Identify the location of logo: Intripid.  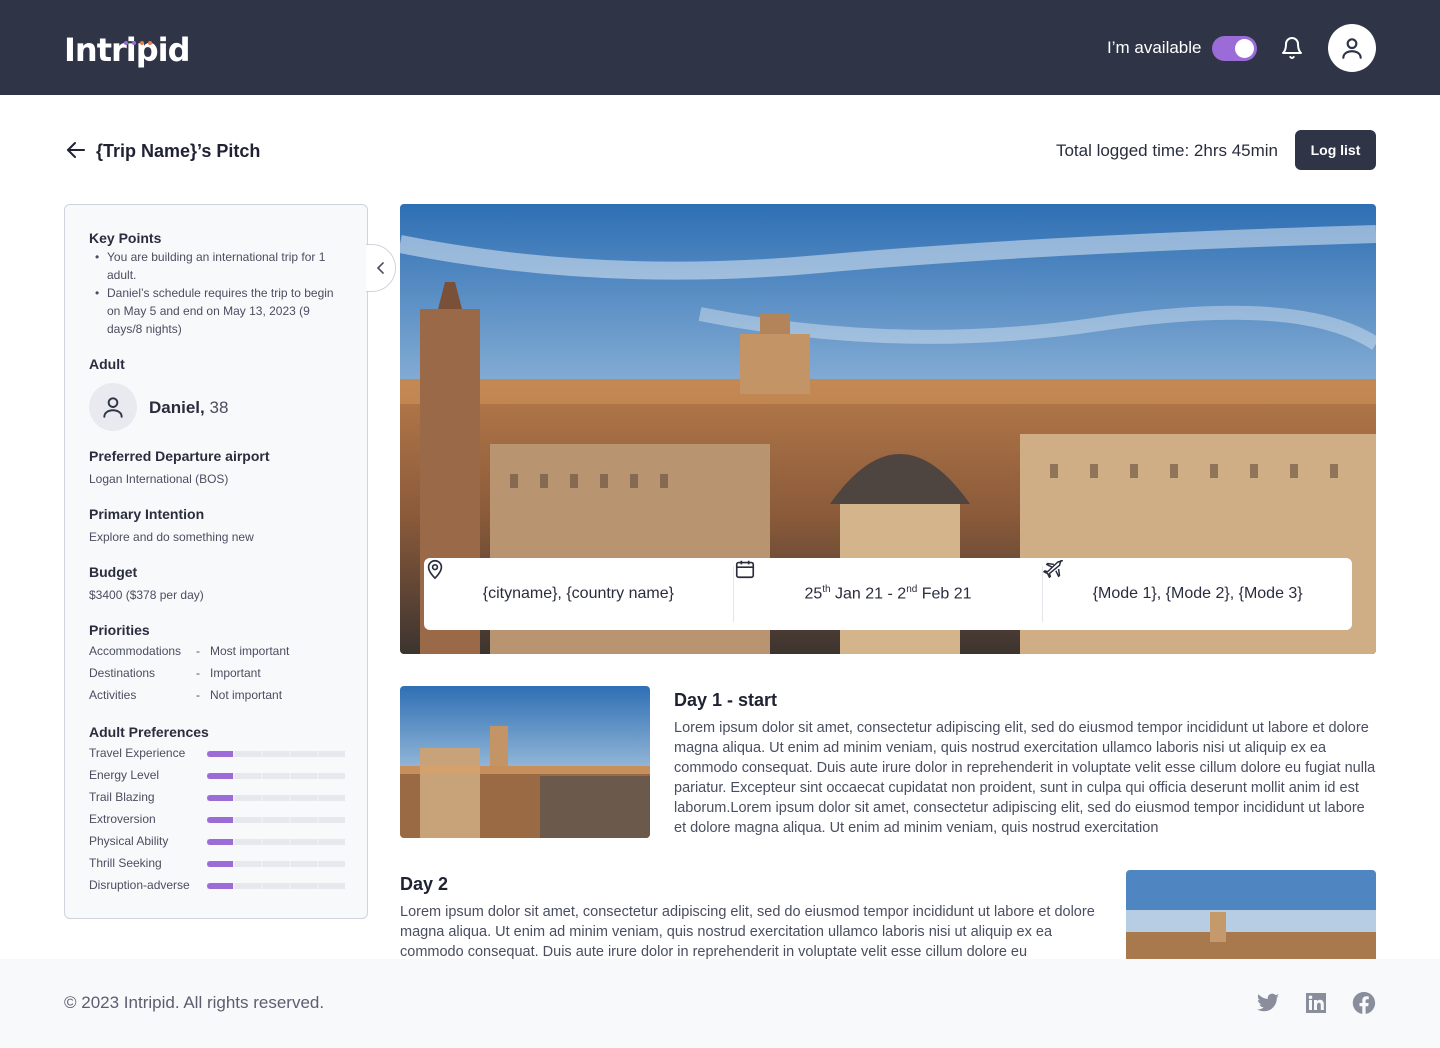
(127, 50).